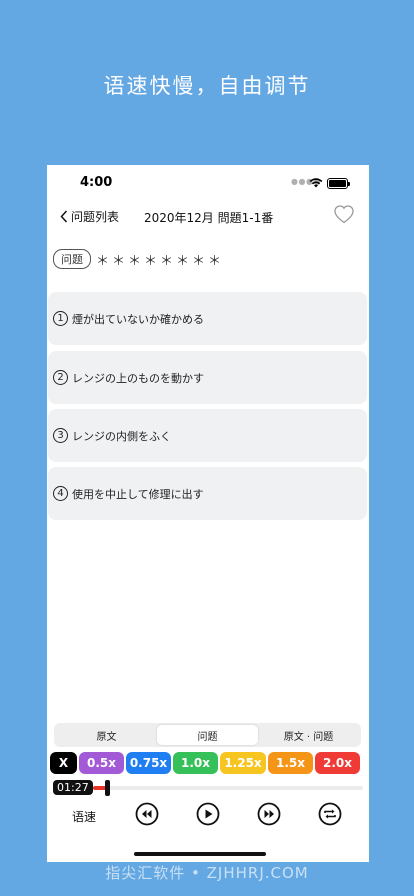 The height and width of the screenshot is (896, 414). What do you see at coordinates (308, 735) in the screenshot?
I see `tab-original-question: 原文 · 问题` at bounding box center [308, 735].